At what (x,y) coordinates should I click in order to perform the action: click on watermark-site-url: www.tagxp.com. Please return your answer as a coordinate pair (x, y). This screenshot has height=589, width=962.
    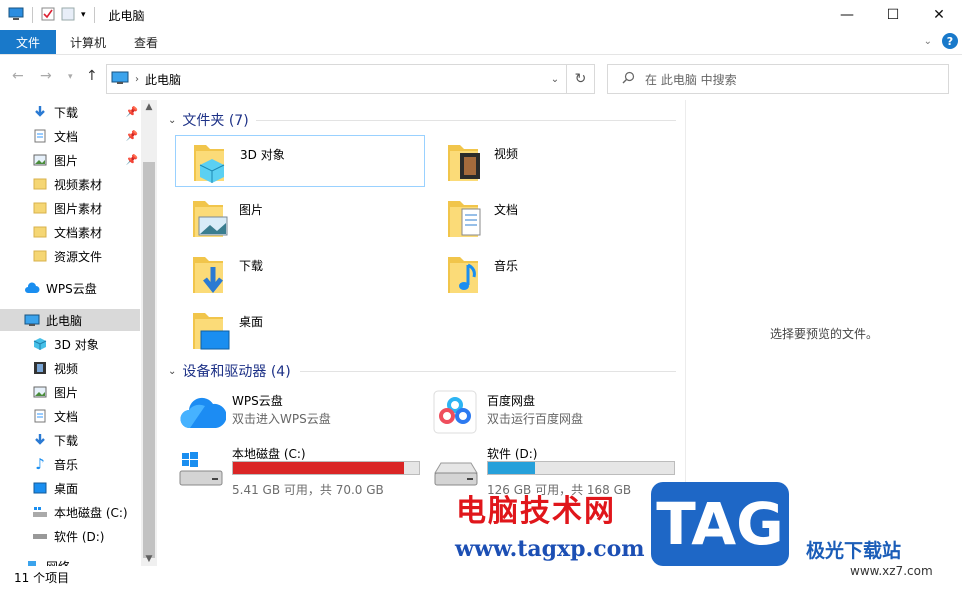
    Looking at the image, I should click on (550, 549).